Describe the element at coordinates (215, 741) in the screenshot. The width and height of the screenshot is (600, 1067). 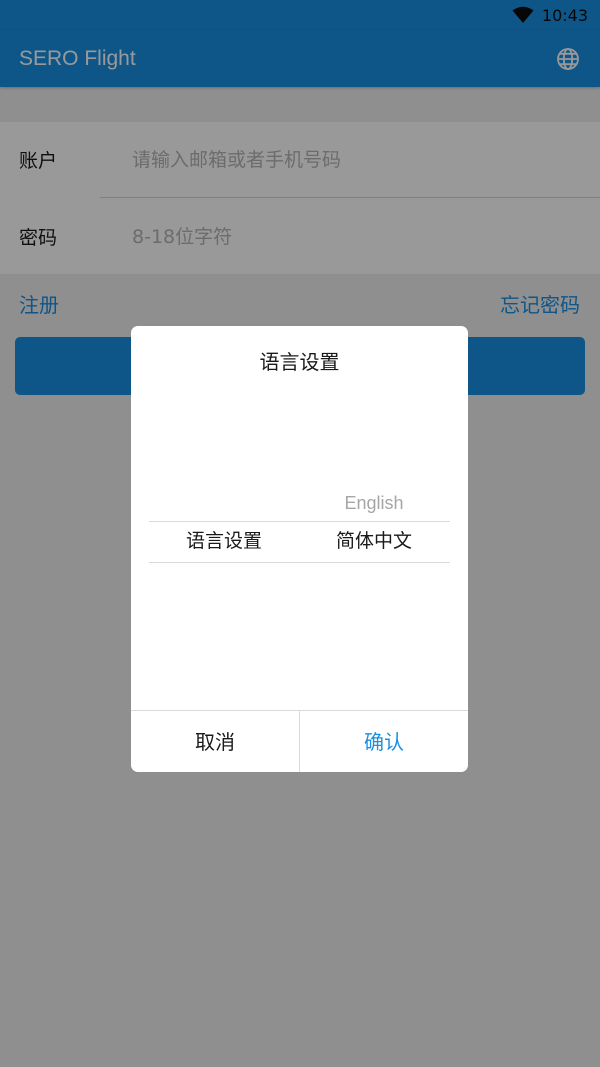
I see `cancel-button: 取消` at that location.